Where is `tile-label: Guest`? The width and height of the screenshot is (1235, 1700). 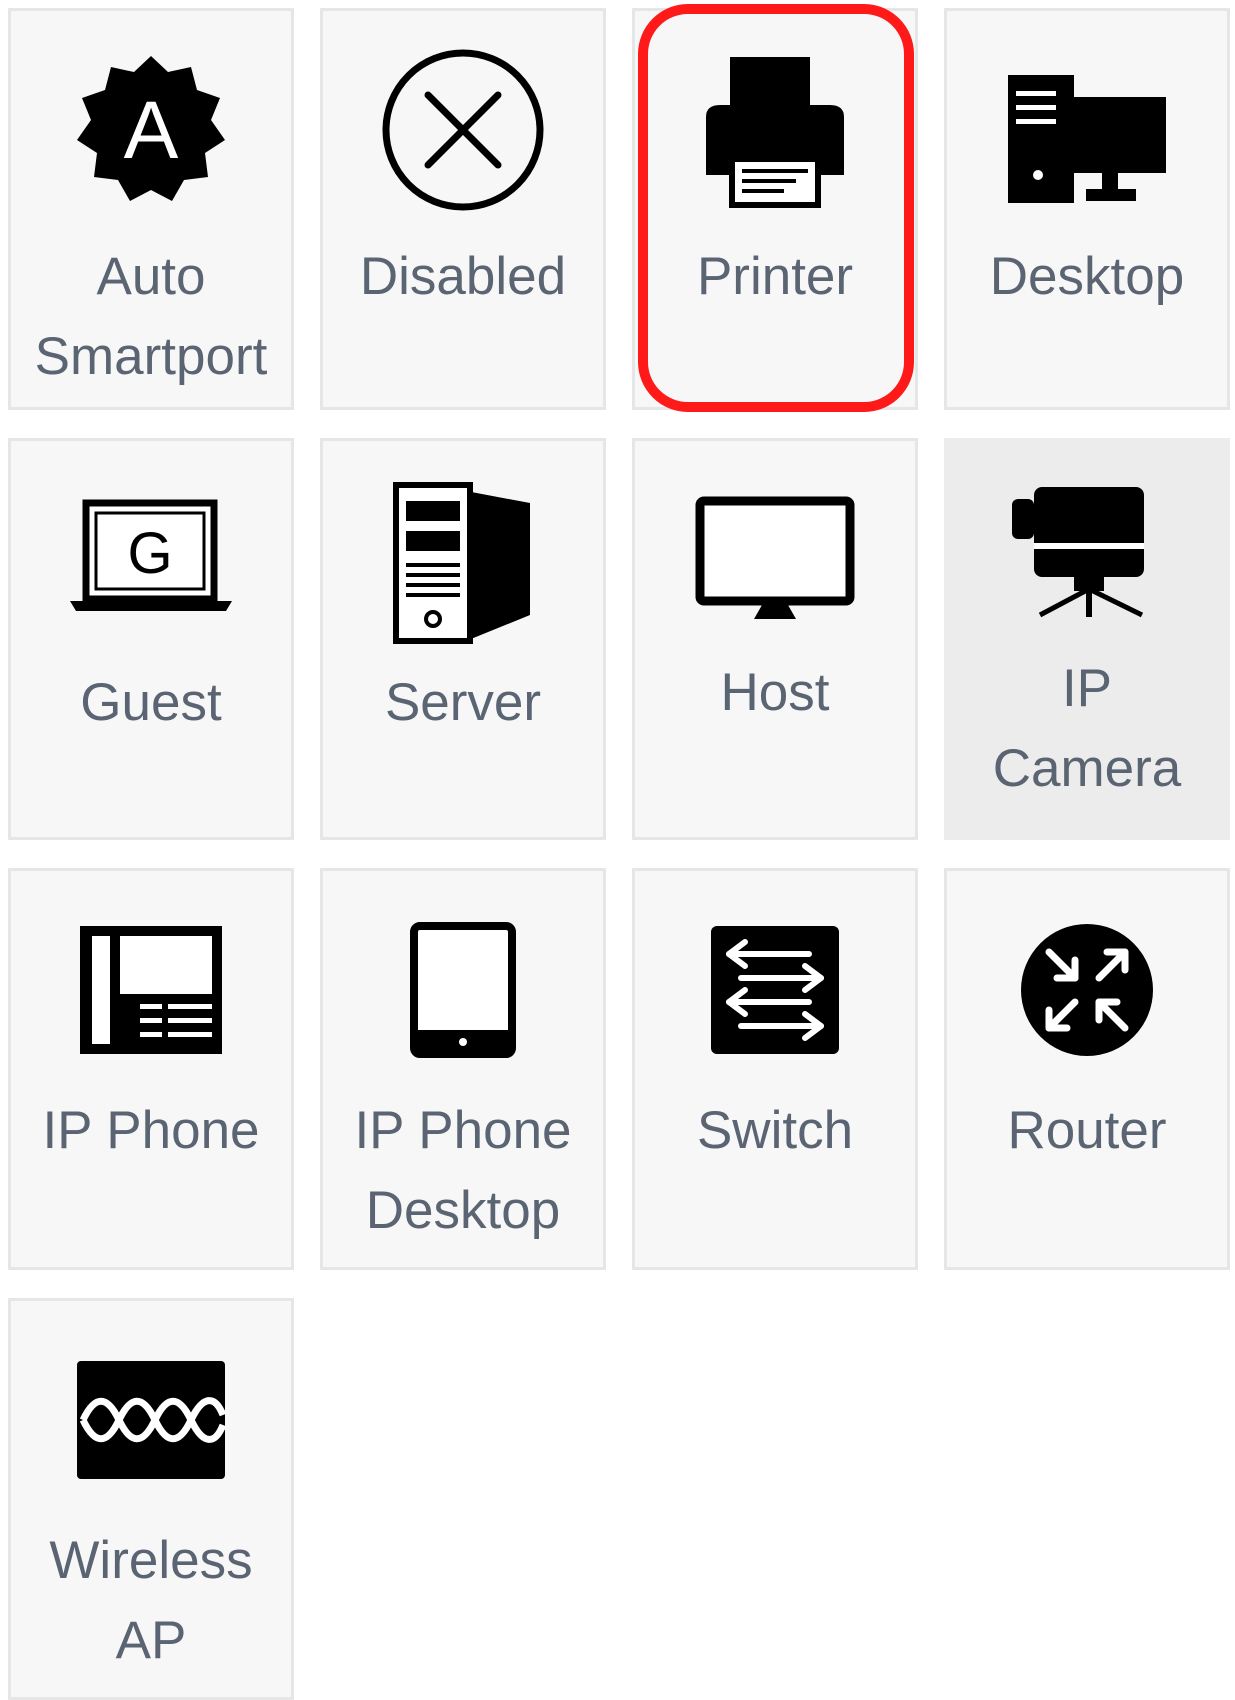
tile-label: Guest is located at coordinates (151, 702).